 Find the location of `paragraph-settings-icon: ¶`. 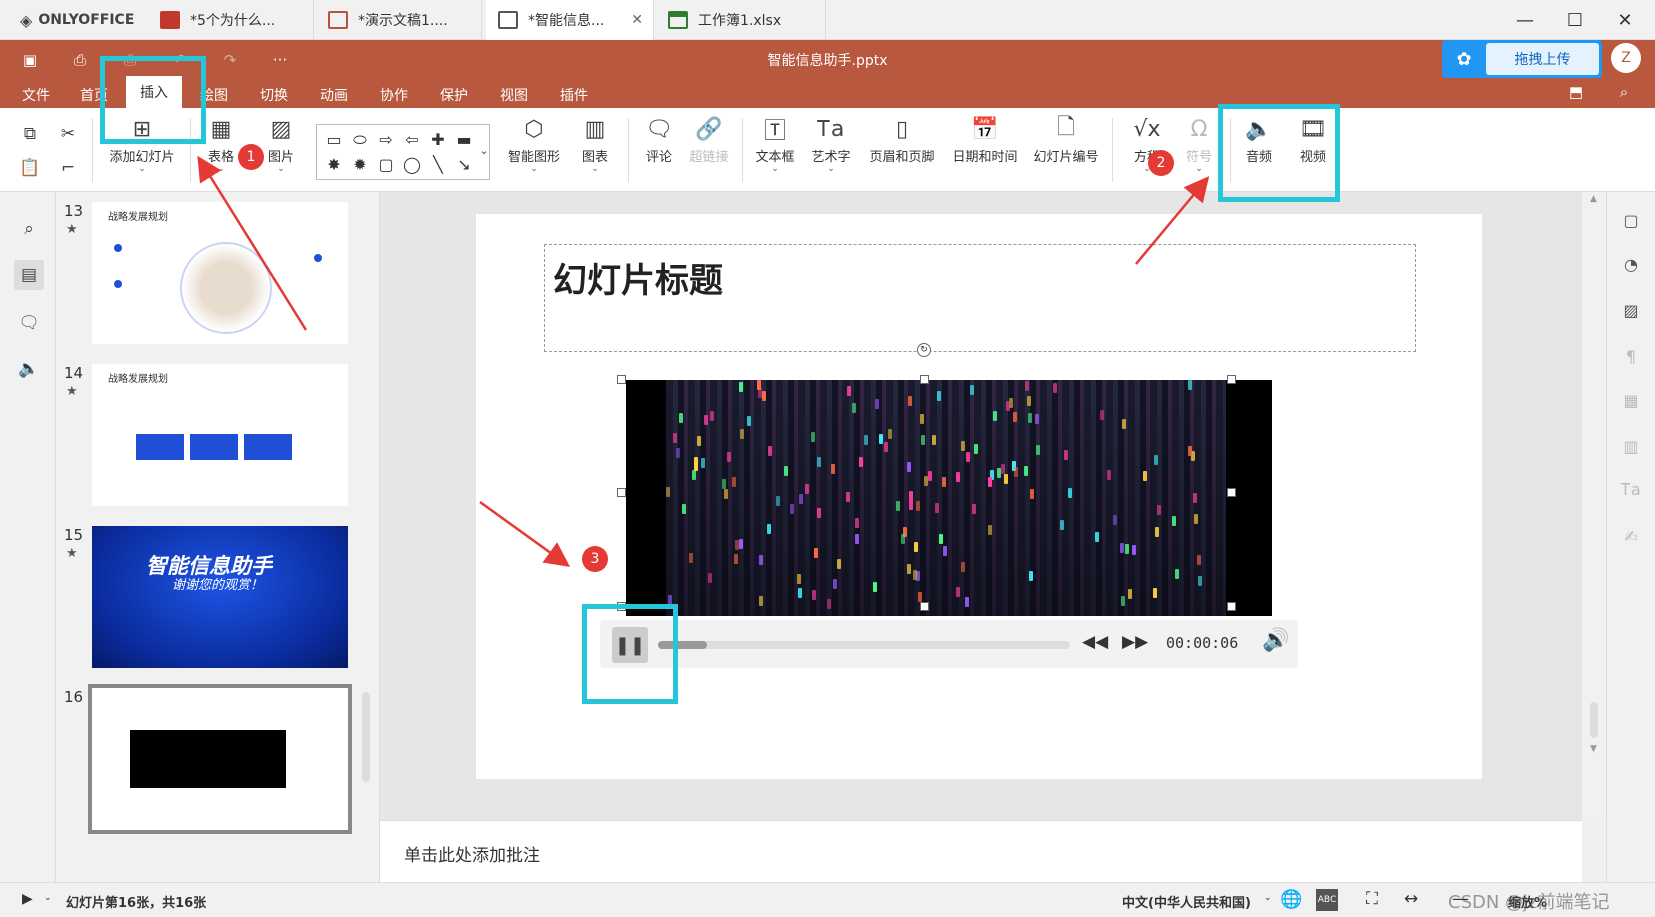

paragraph-settings-icon: ¶ is located at coordinates (1631, 356).